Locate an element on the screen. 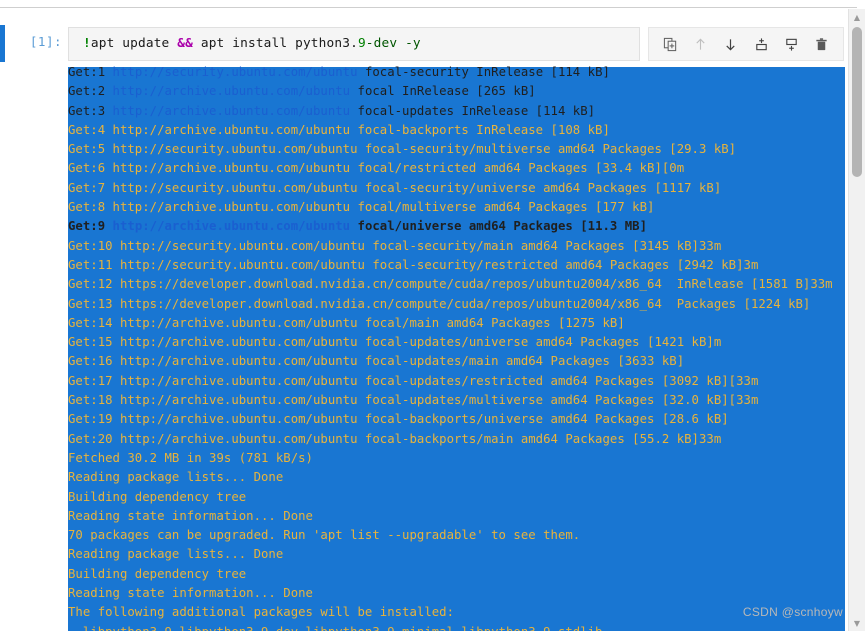 This screenshot has height=631, width=865. scrollbar-down-arrow-icon: ▼ is located at coordinates (857, 623).